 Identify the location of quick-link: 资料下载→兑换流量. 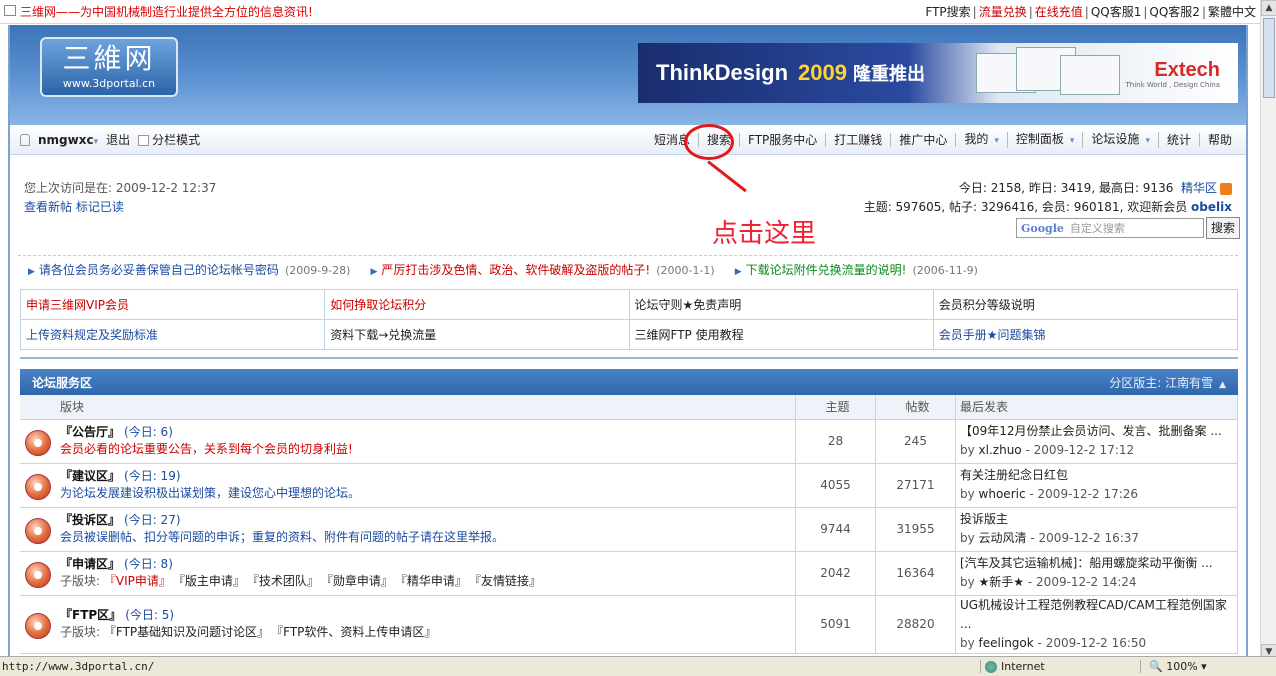
(383, 335).